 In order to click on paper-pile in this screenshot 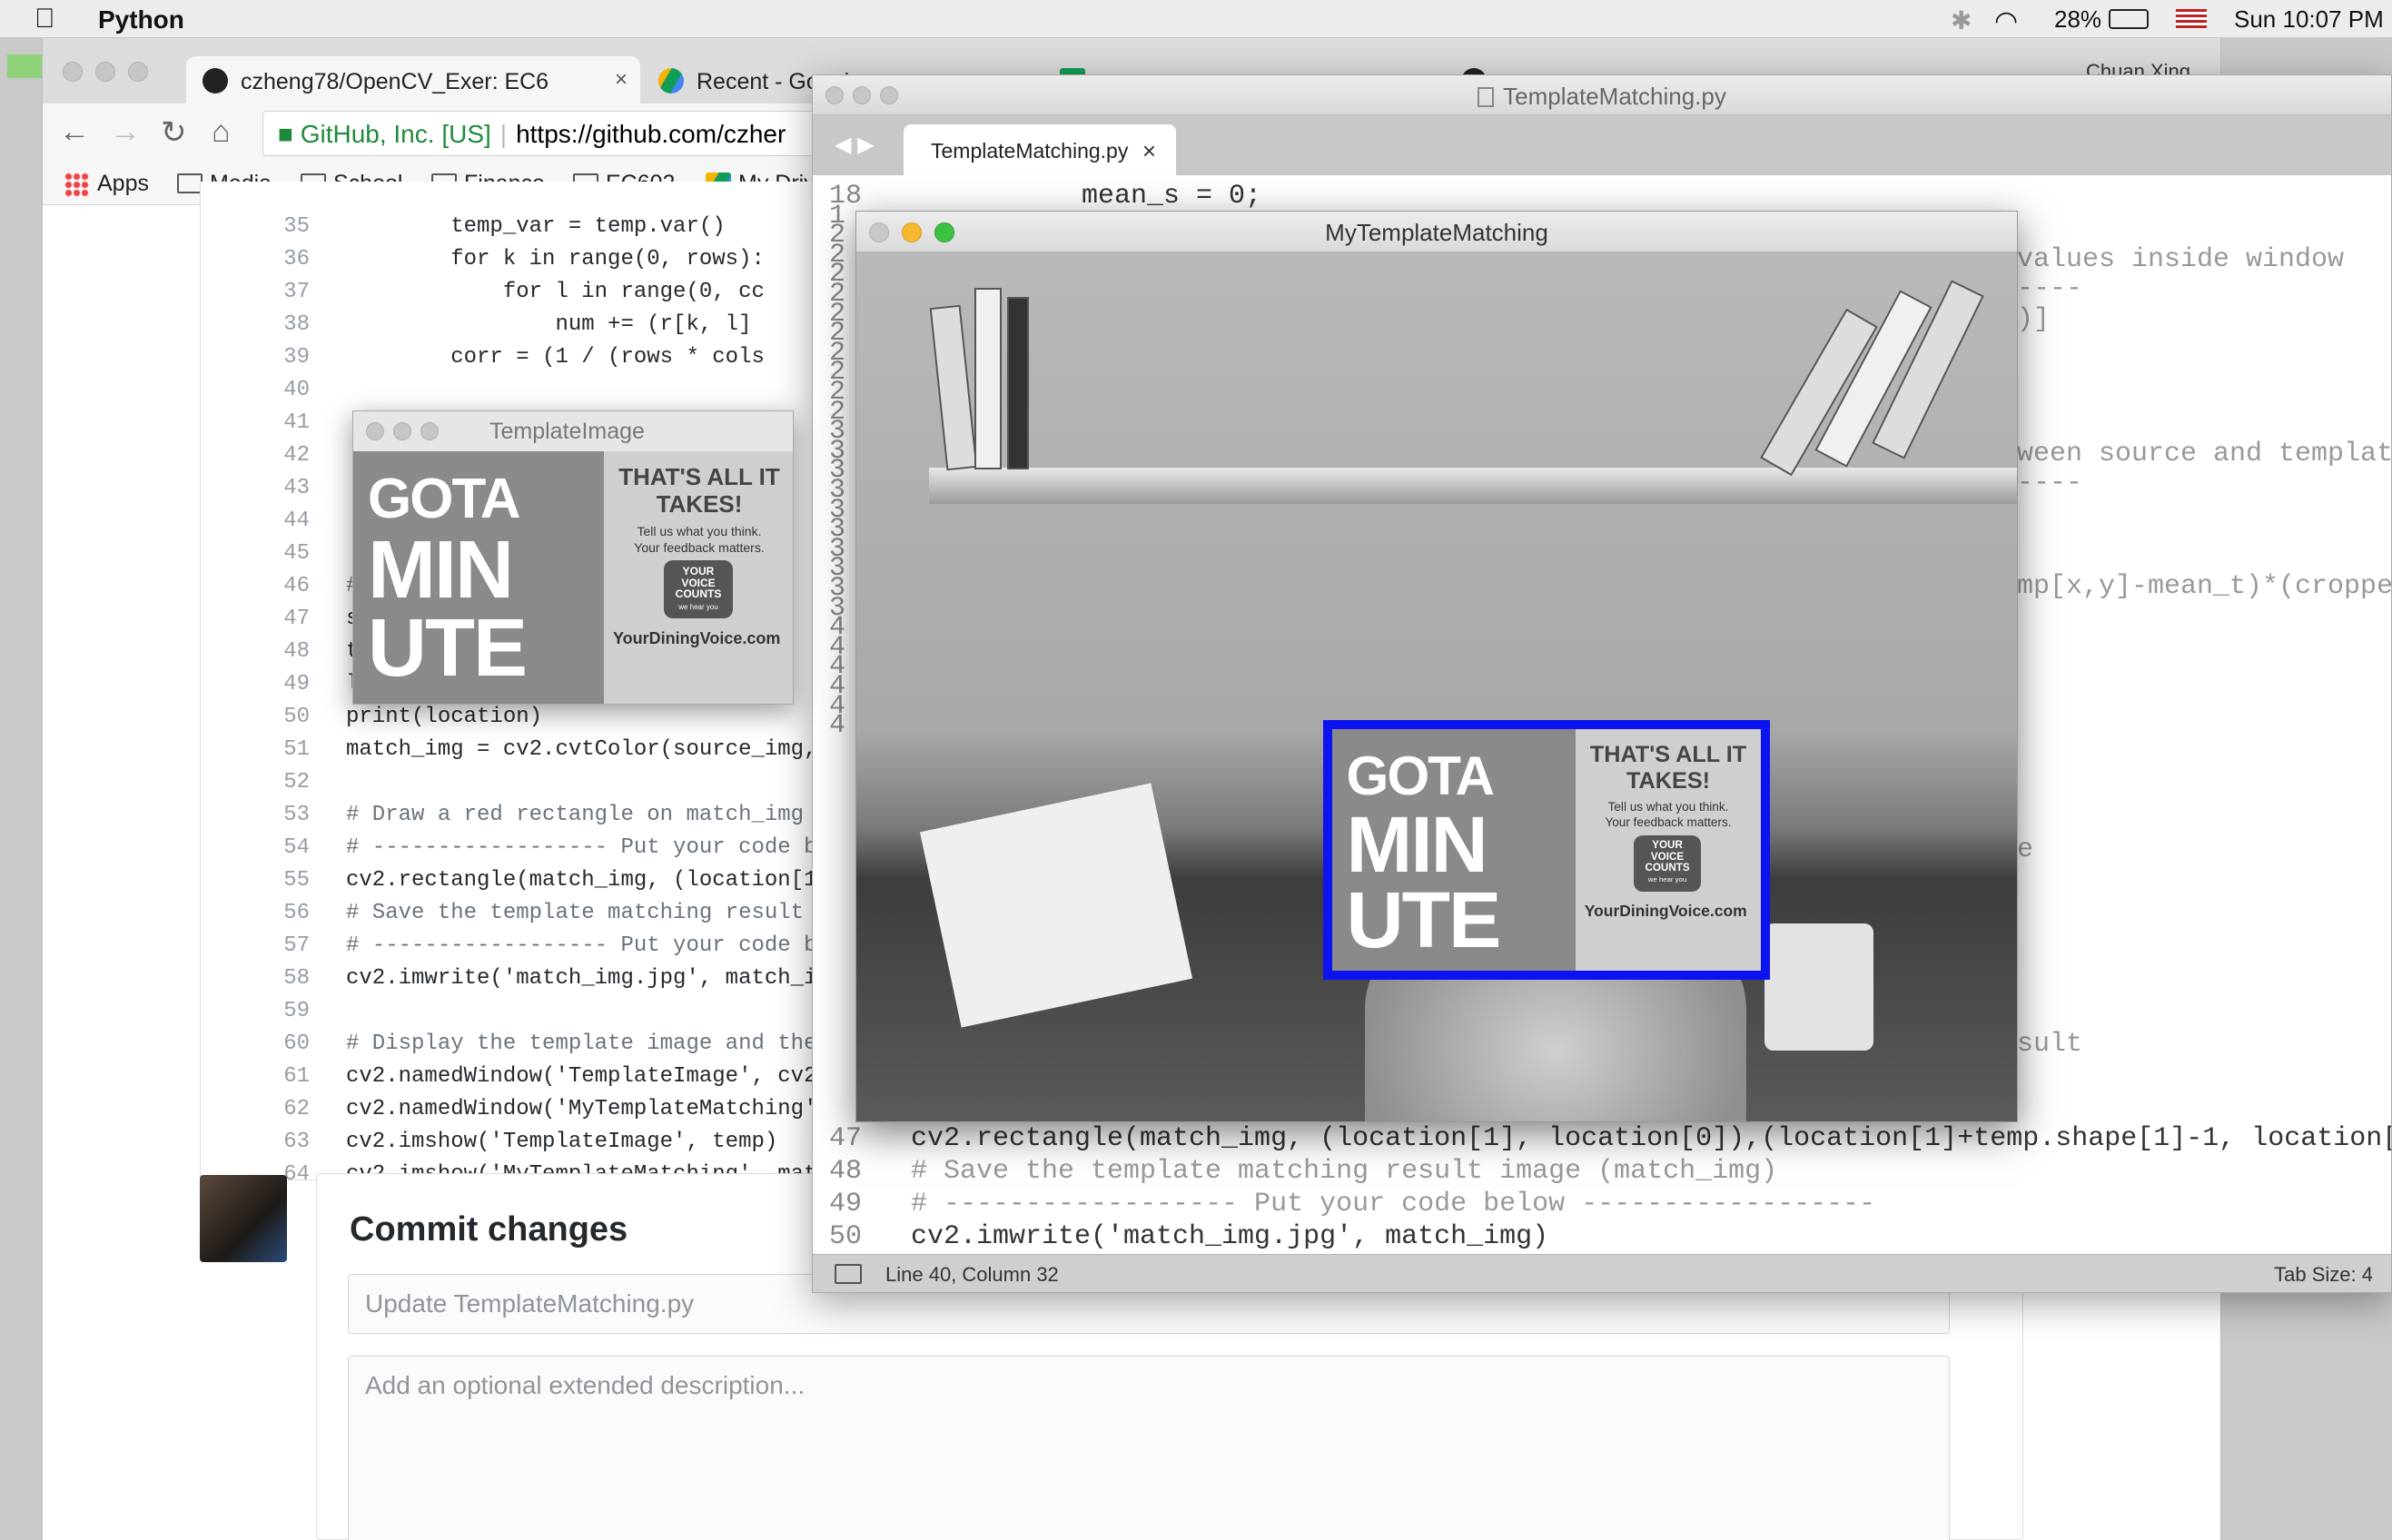, I will do `click(1056, 905)`.